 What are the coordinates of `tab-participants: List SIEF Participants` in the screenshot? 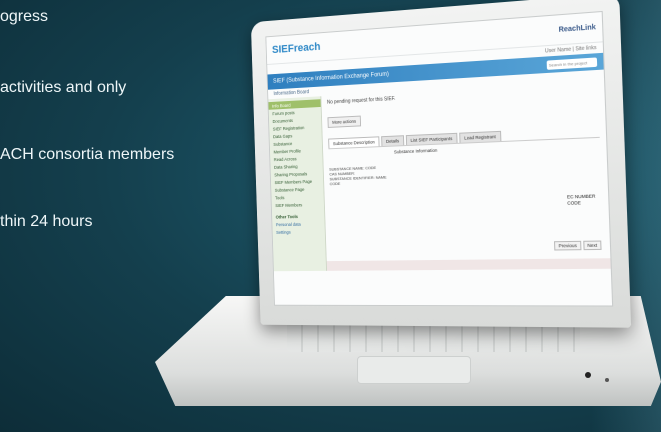 It's located at (431, 139).